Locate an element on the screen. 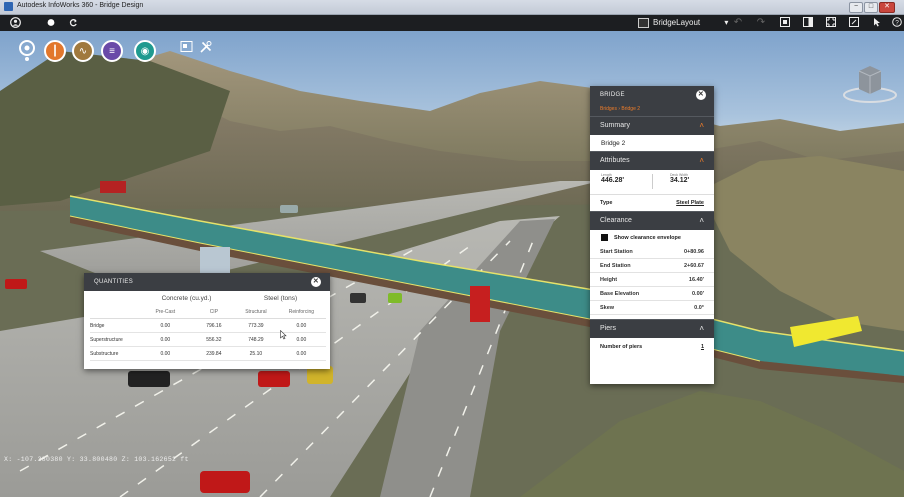 The width and height of the screenshot is (904, 497). undo-icon: ↶ is located at coordinates (738, 23).